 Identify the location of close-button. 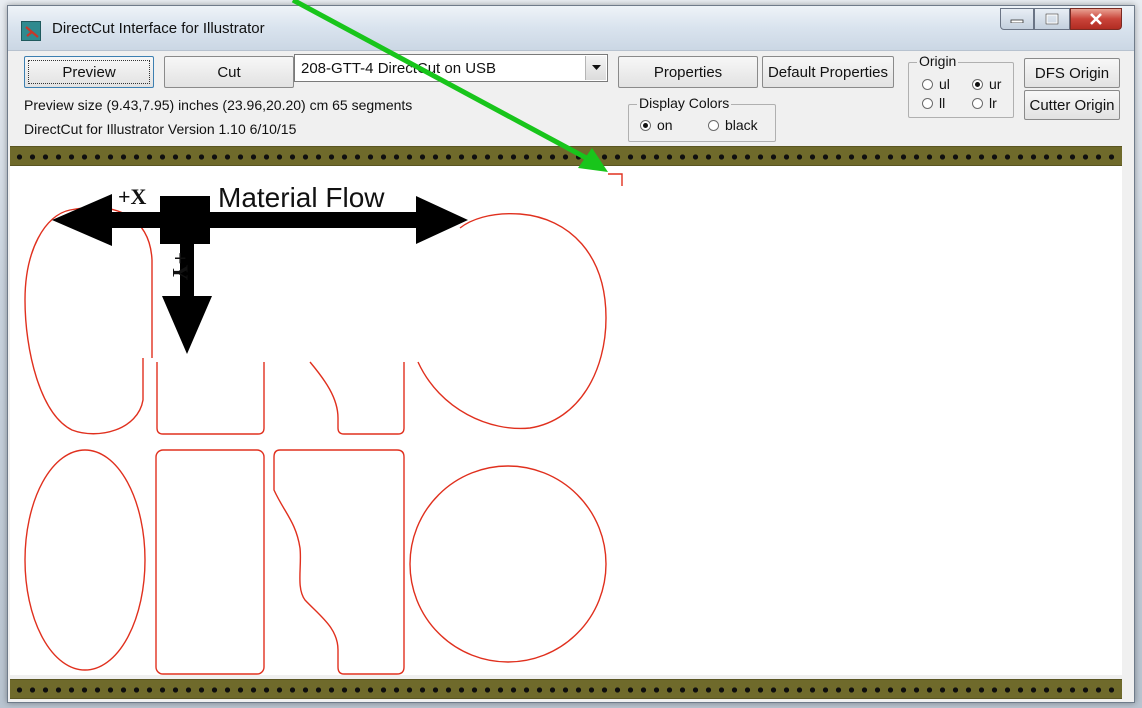
(1096, 19).